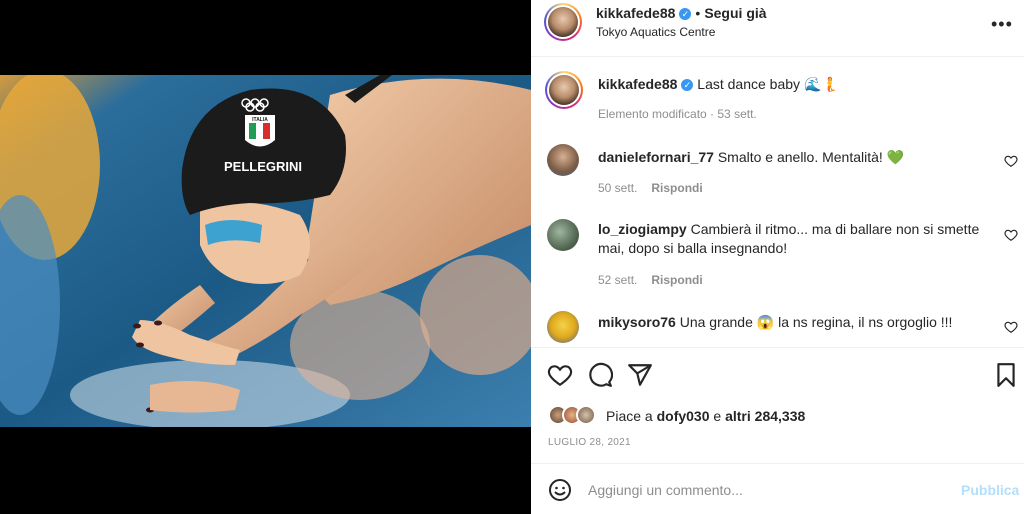  What do you see at coordinates (260, 120) in the screenshot?
I see `cap-flag-text: ITALIA` at bounding box center [260, 120].